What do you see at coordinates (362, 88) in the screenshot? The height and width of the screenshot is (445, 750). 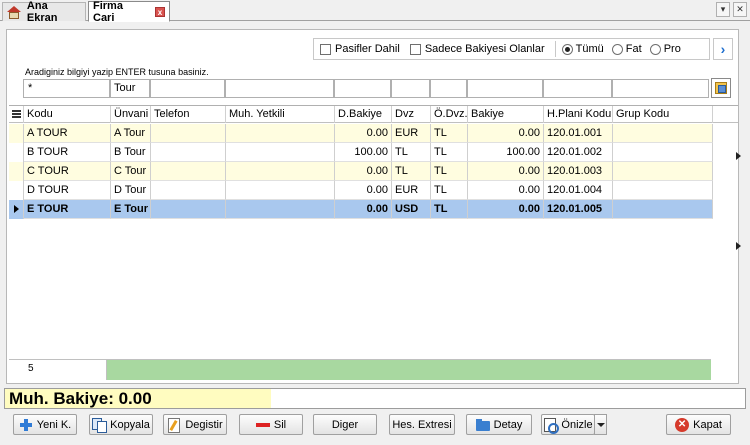 I see `filter-d-bakiye-input` at bounding box center [362, 88].